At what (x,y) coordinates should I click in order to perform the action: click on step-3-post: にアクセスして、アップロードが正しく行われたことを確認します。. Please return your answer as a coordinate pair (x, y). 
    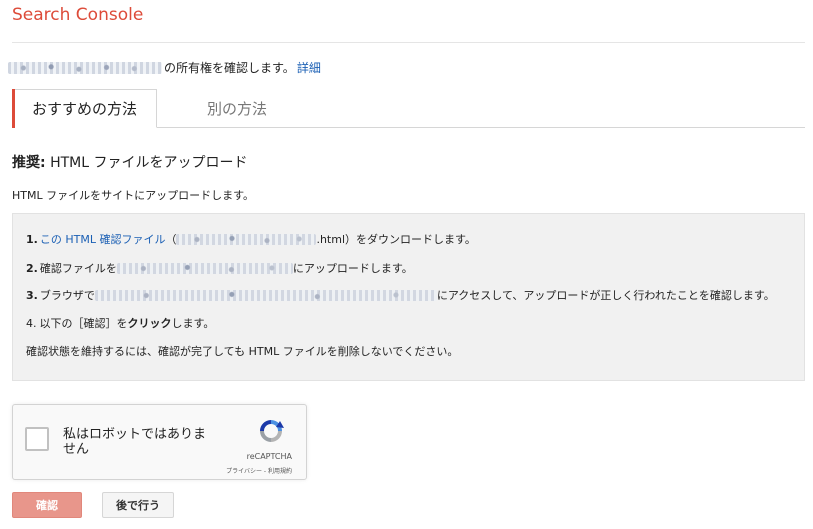
    Looking at the image, I should click on (605, 295).